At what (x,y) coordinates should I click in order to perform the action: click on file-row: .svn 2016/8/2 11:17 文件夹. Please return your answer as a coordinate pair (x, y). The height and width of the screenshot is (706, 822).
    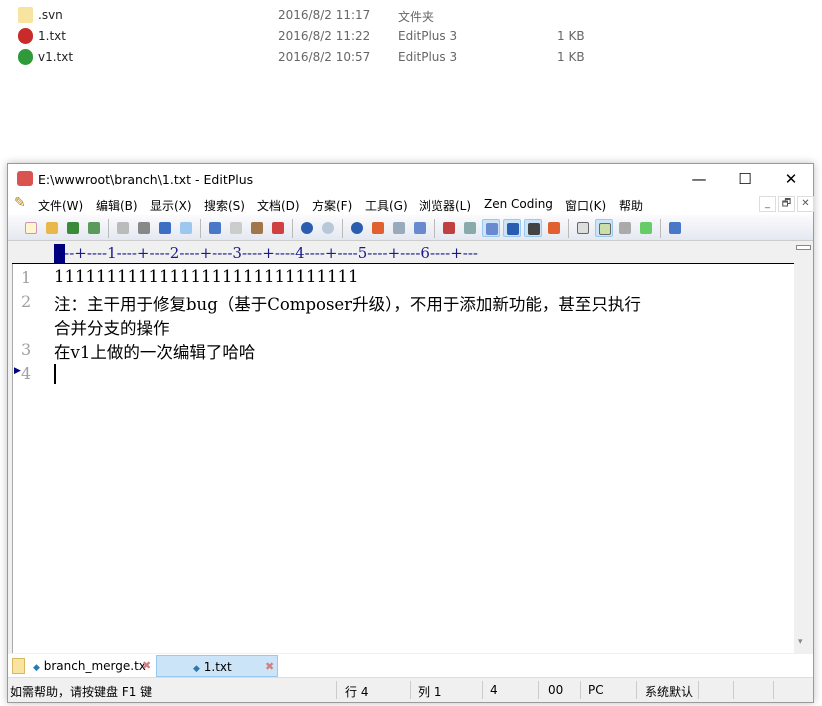
    Looking at the image, I should click on (318, 16).